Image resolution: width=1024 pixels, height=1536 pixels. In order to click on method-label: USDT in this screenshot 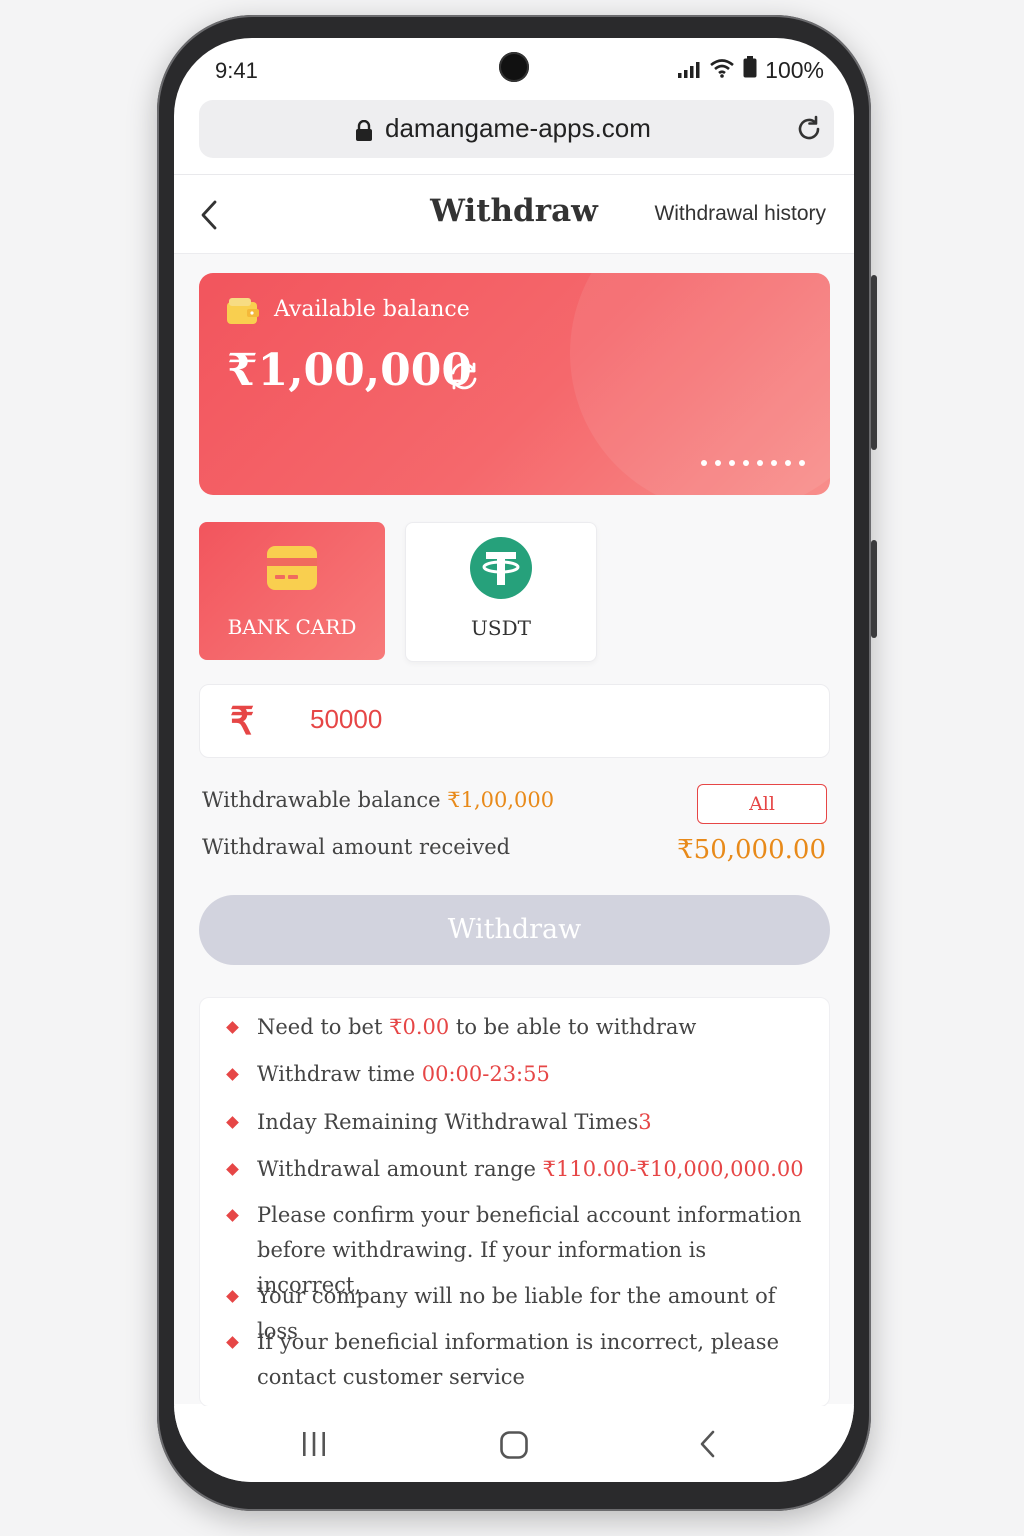, I will do `click(501, 628)`.